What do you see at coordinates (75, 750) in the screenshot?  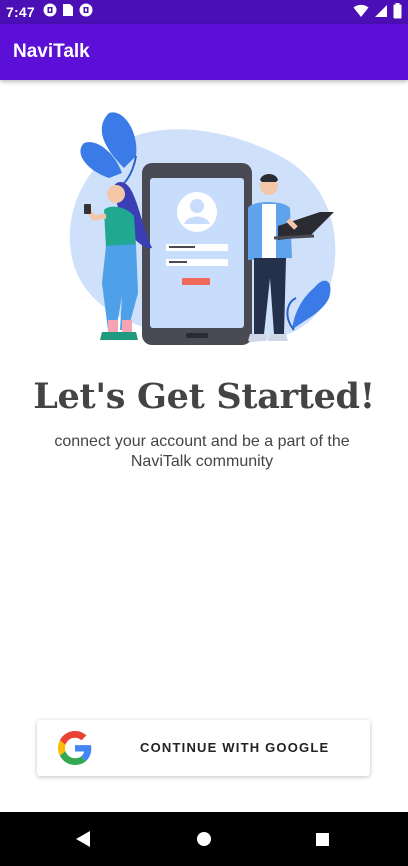 I see `google-icon` at bounding box center [75, 750].